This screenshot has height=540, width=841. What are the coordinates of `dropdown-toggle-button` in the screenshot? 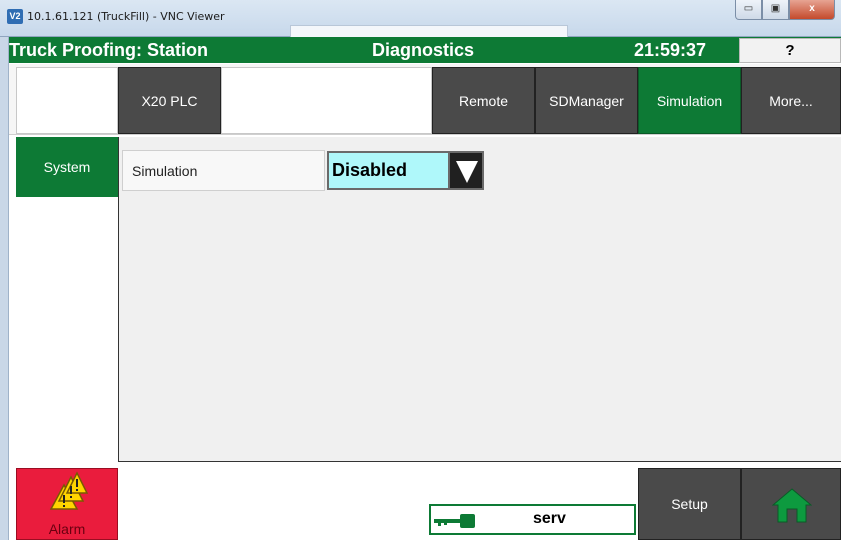 It's located at (466, 170).